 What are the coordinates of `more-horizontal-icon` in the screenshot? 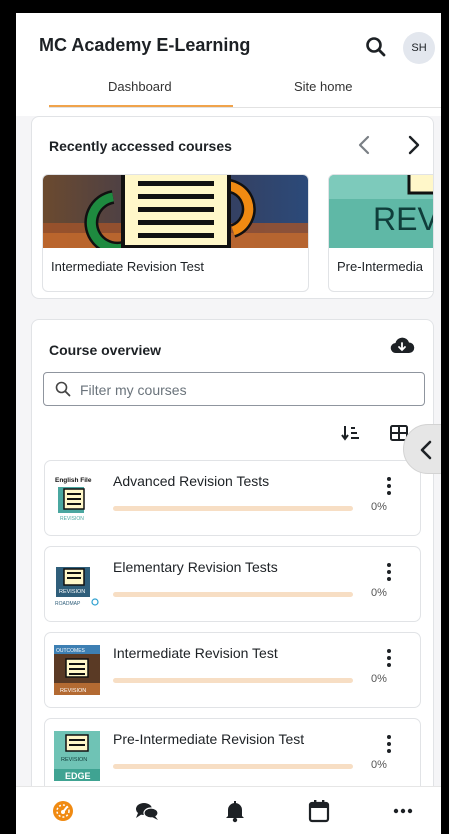 It's located at (403, 811).